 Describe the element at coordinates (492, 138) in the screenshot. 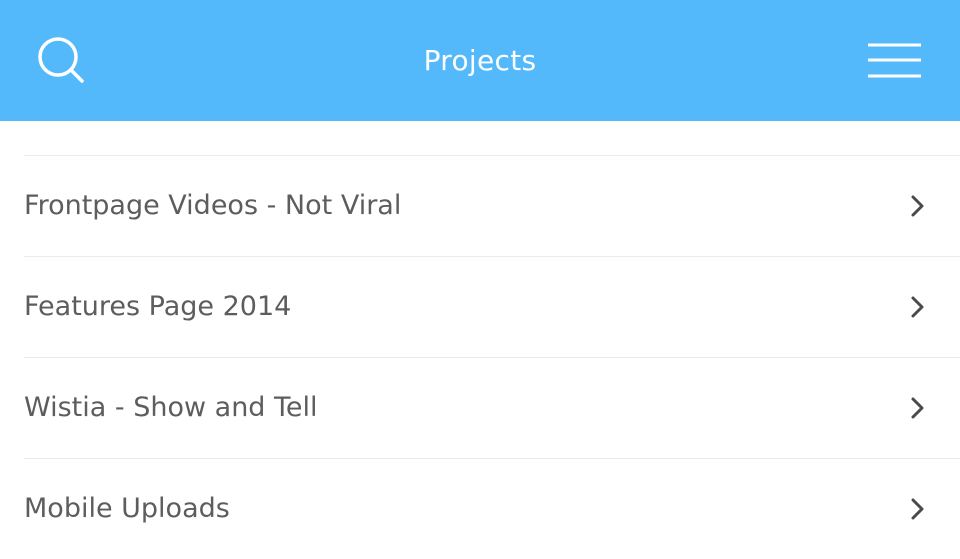

I see `list-item-partial` at that location.